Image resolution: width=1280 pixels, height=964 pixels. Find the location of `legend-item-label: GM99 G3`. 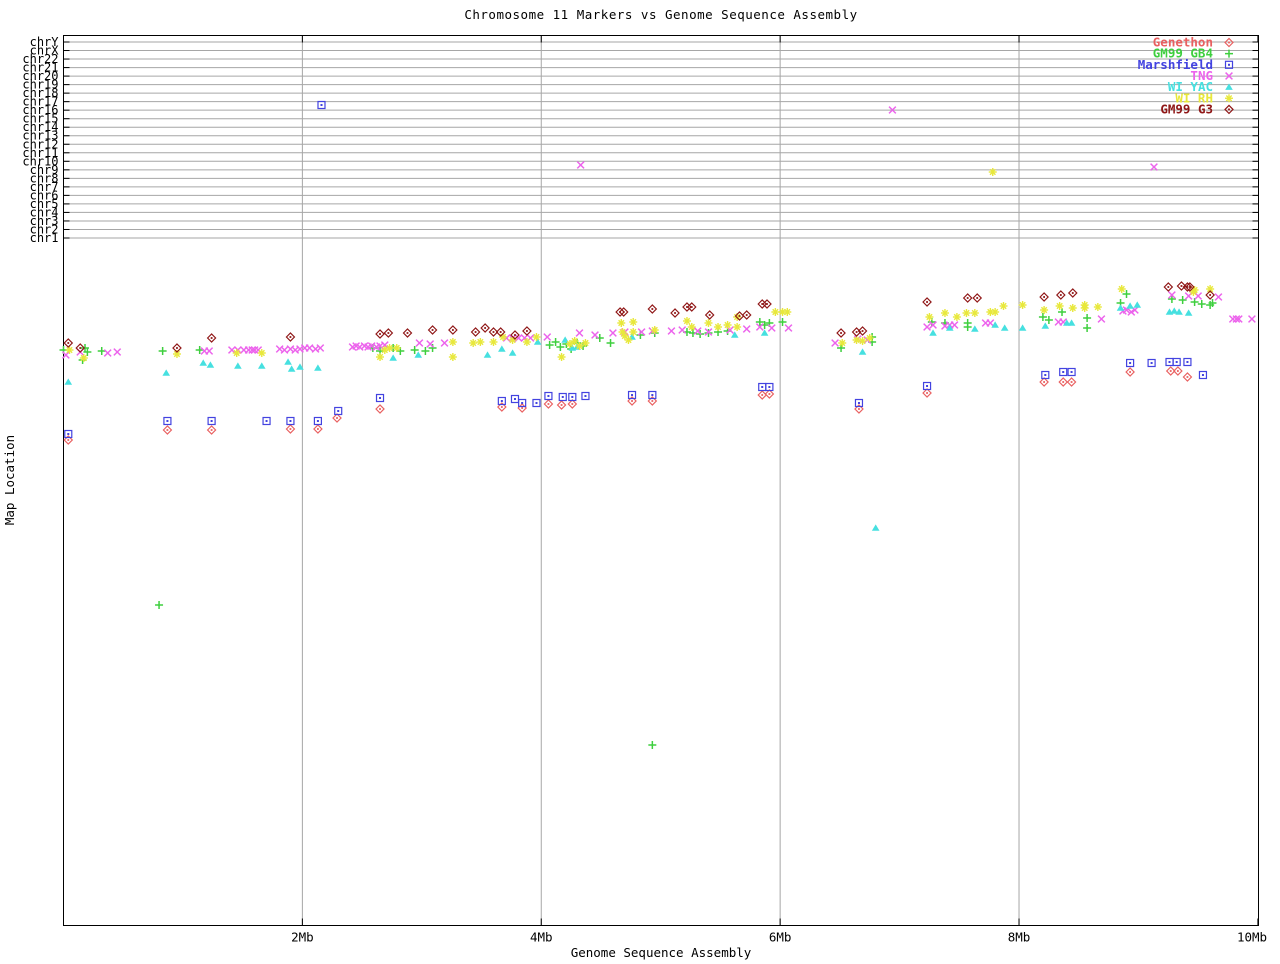

legend-item-label: GM99 G3 is located at coordinates (1186, 108).